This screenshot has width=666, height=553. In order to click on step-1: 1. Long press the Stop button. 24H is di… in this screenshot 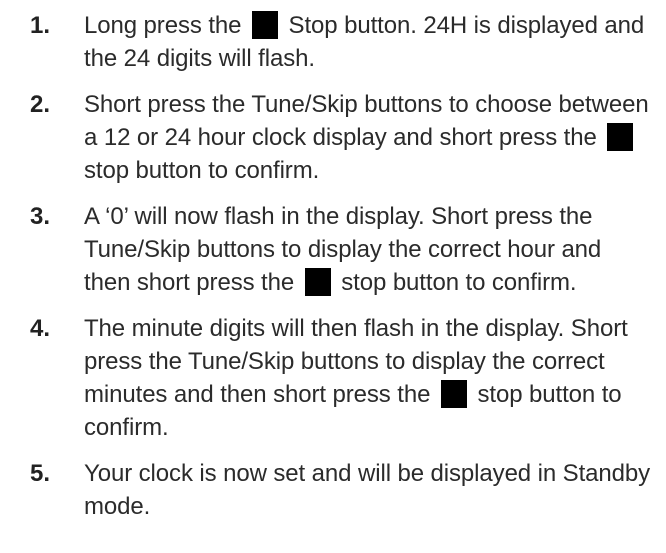, I will do `click(333, 42)`.